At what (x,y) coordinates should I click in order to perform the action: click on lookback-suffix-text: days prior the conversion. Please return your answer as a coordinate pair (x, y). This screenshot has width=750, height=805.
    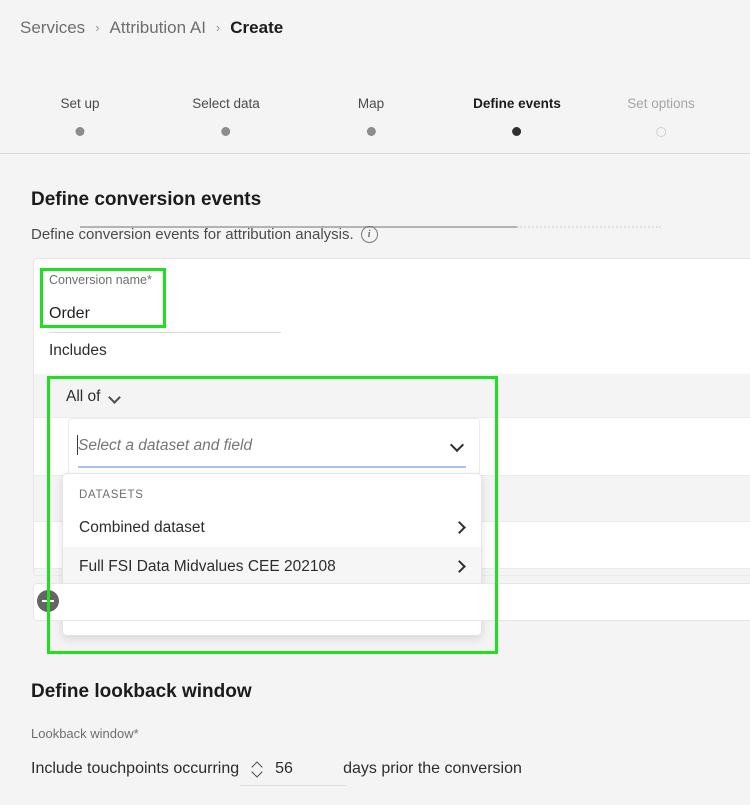
    Looking at the image, I should click on (432, 768).